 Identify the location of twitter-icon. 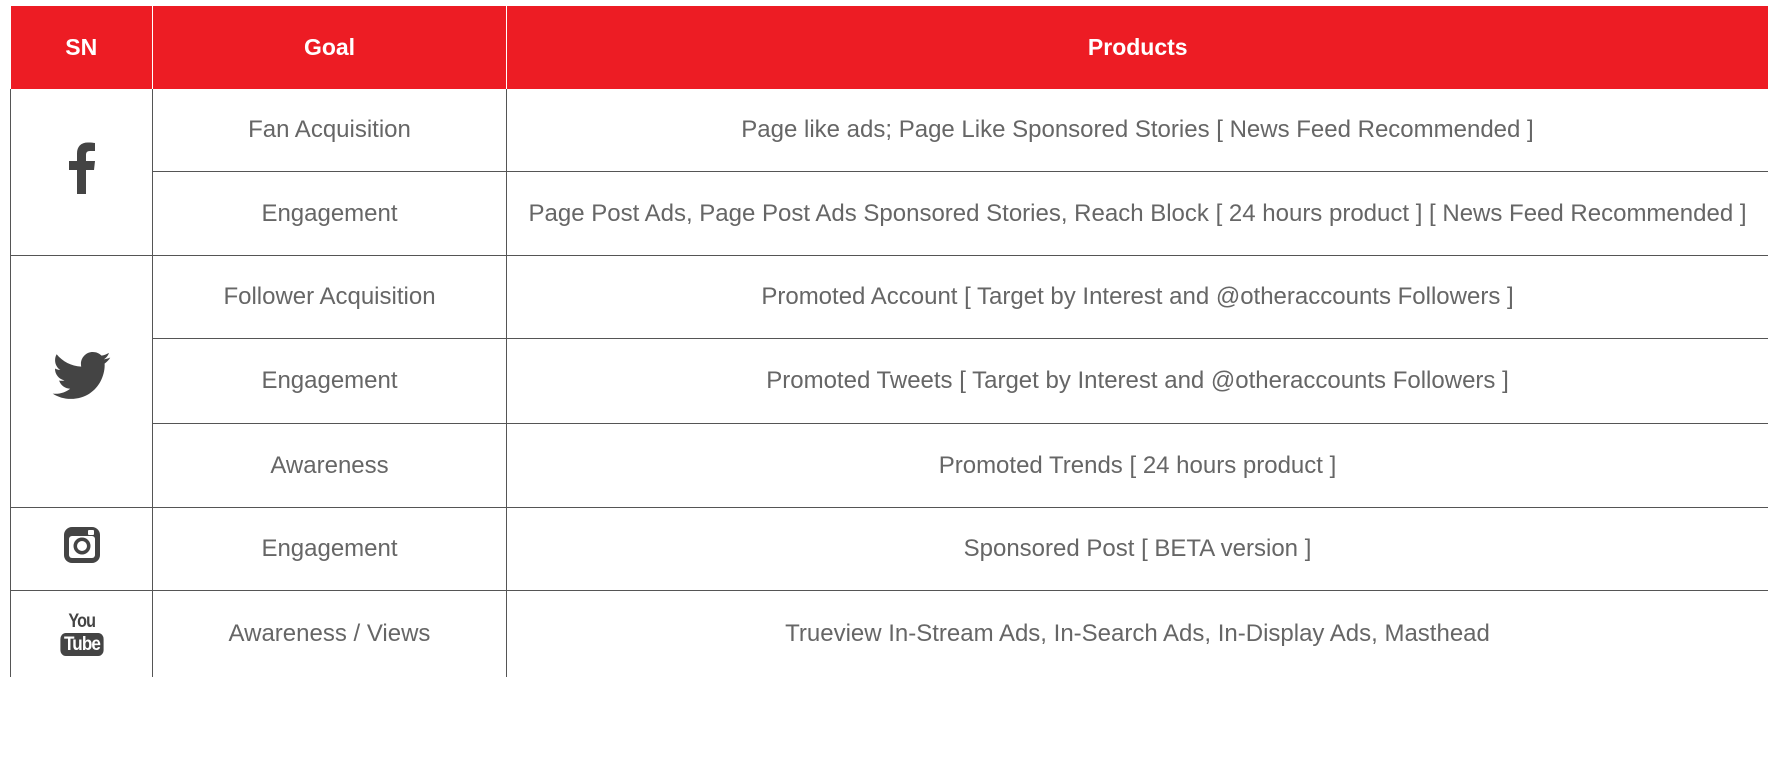
(82, 381).